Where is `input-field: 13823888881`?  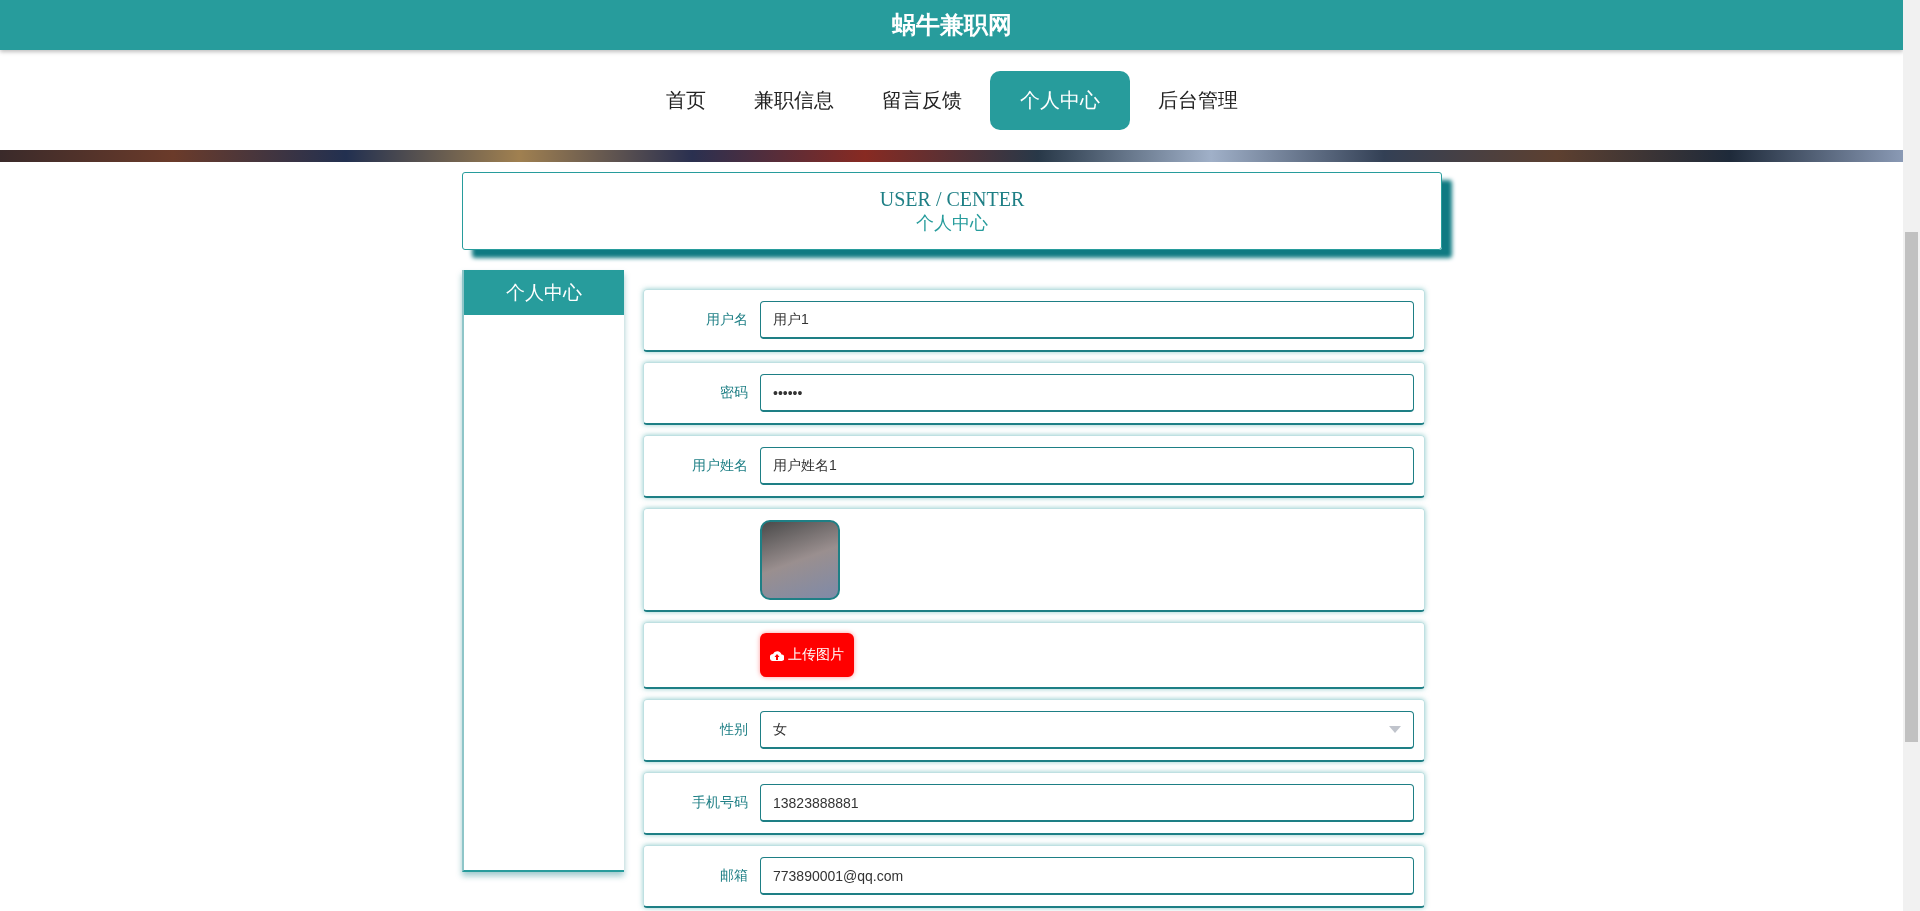 input-field: 13823888881 is located at coordinates (1087, 803).